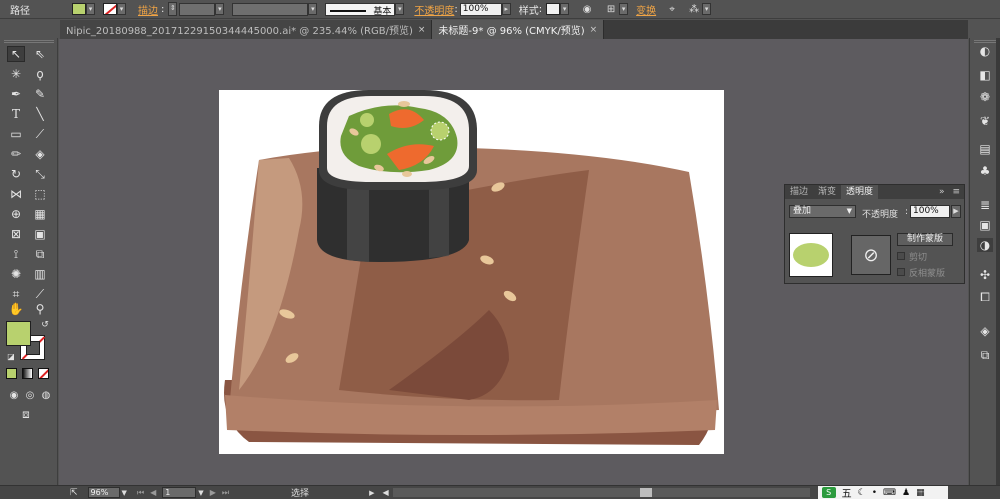  Describe the element at coordinates (16, 274) in the screenshot. I see `symbol-sprayer-icon: ✺` at that location.